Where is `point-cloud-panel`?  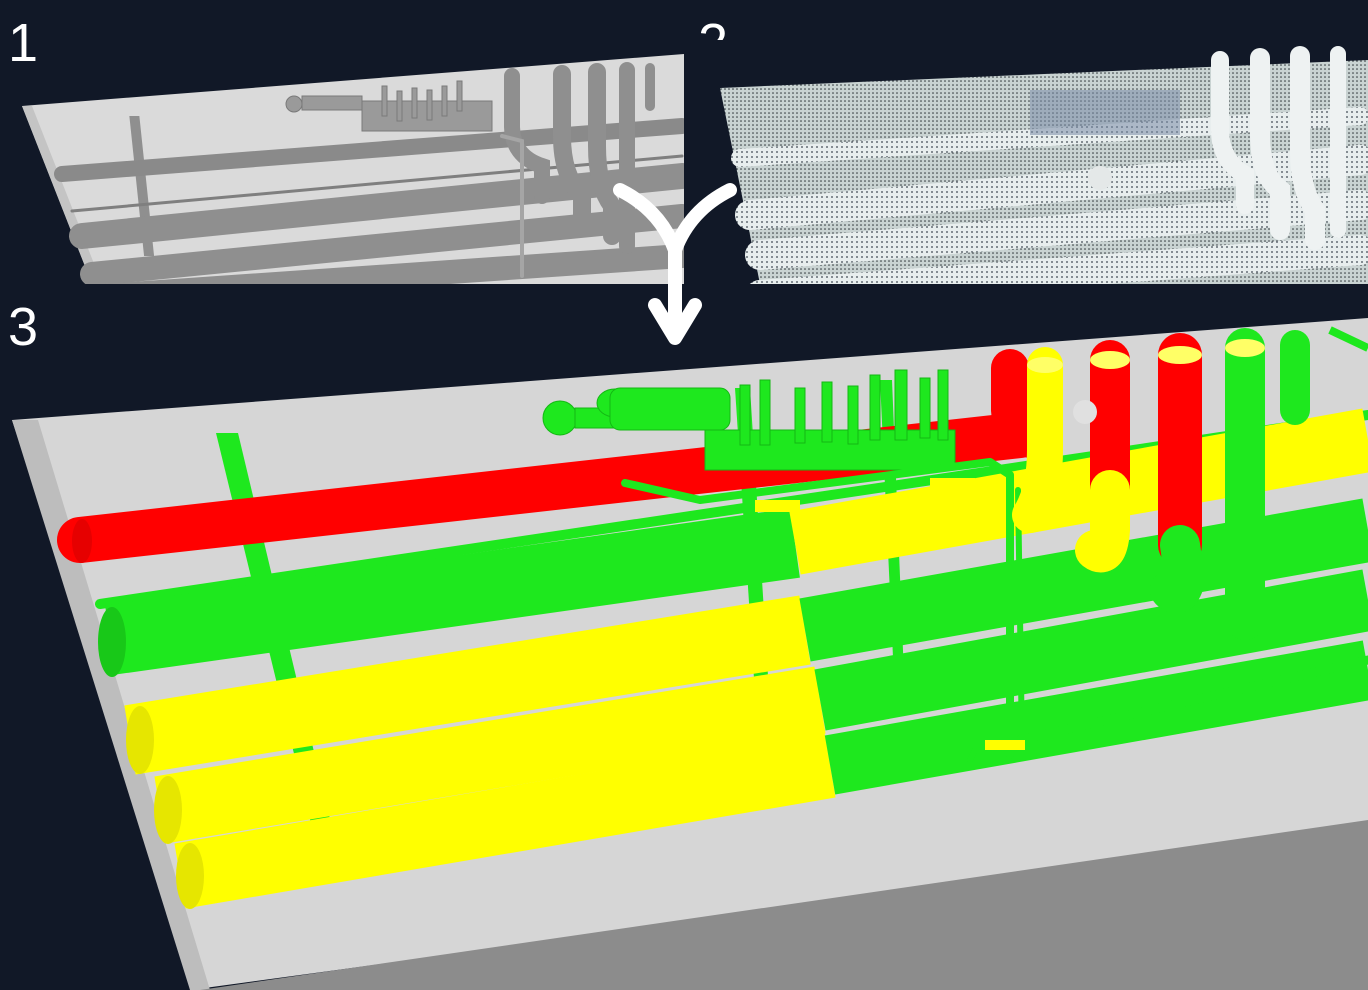
point-cloud-panel is located at coordinates (1034, 162).